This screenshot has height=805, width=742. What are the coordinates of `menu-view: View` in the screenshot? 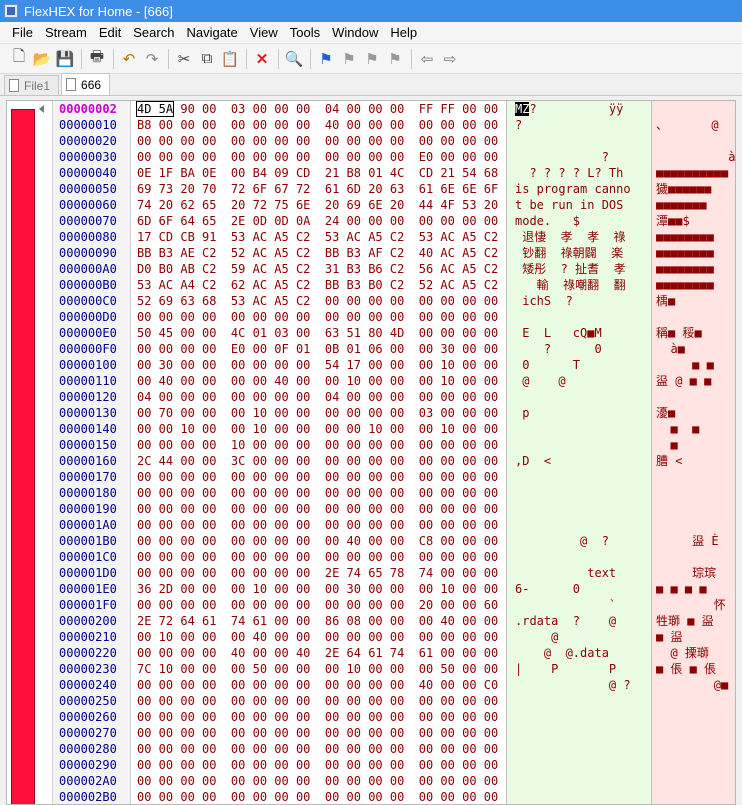 It's located at (264, 32).